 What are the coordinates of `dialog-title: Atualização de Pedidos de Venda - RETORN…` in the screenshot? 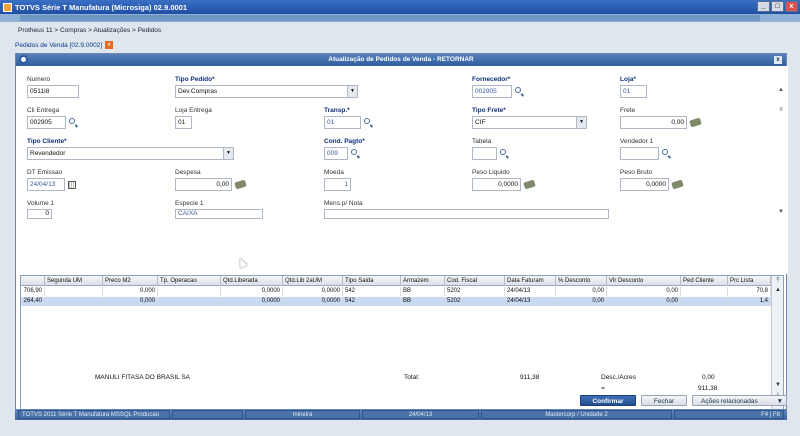 It's located at (401, 59).